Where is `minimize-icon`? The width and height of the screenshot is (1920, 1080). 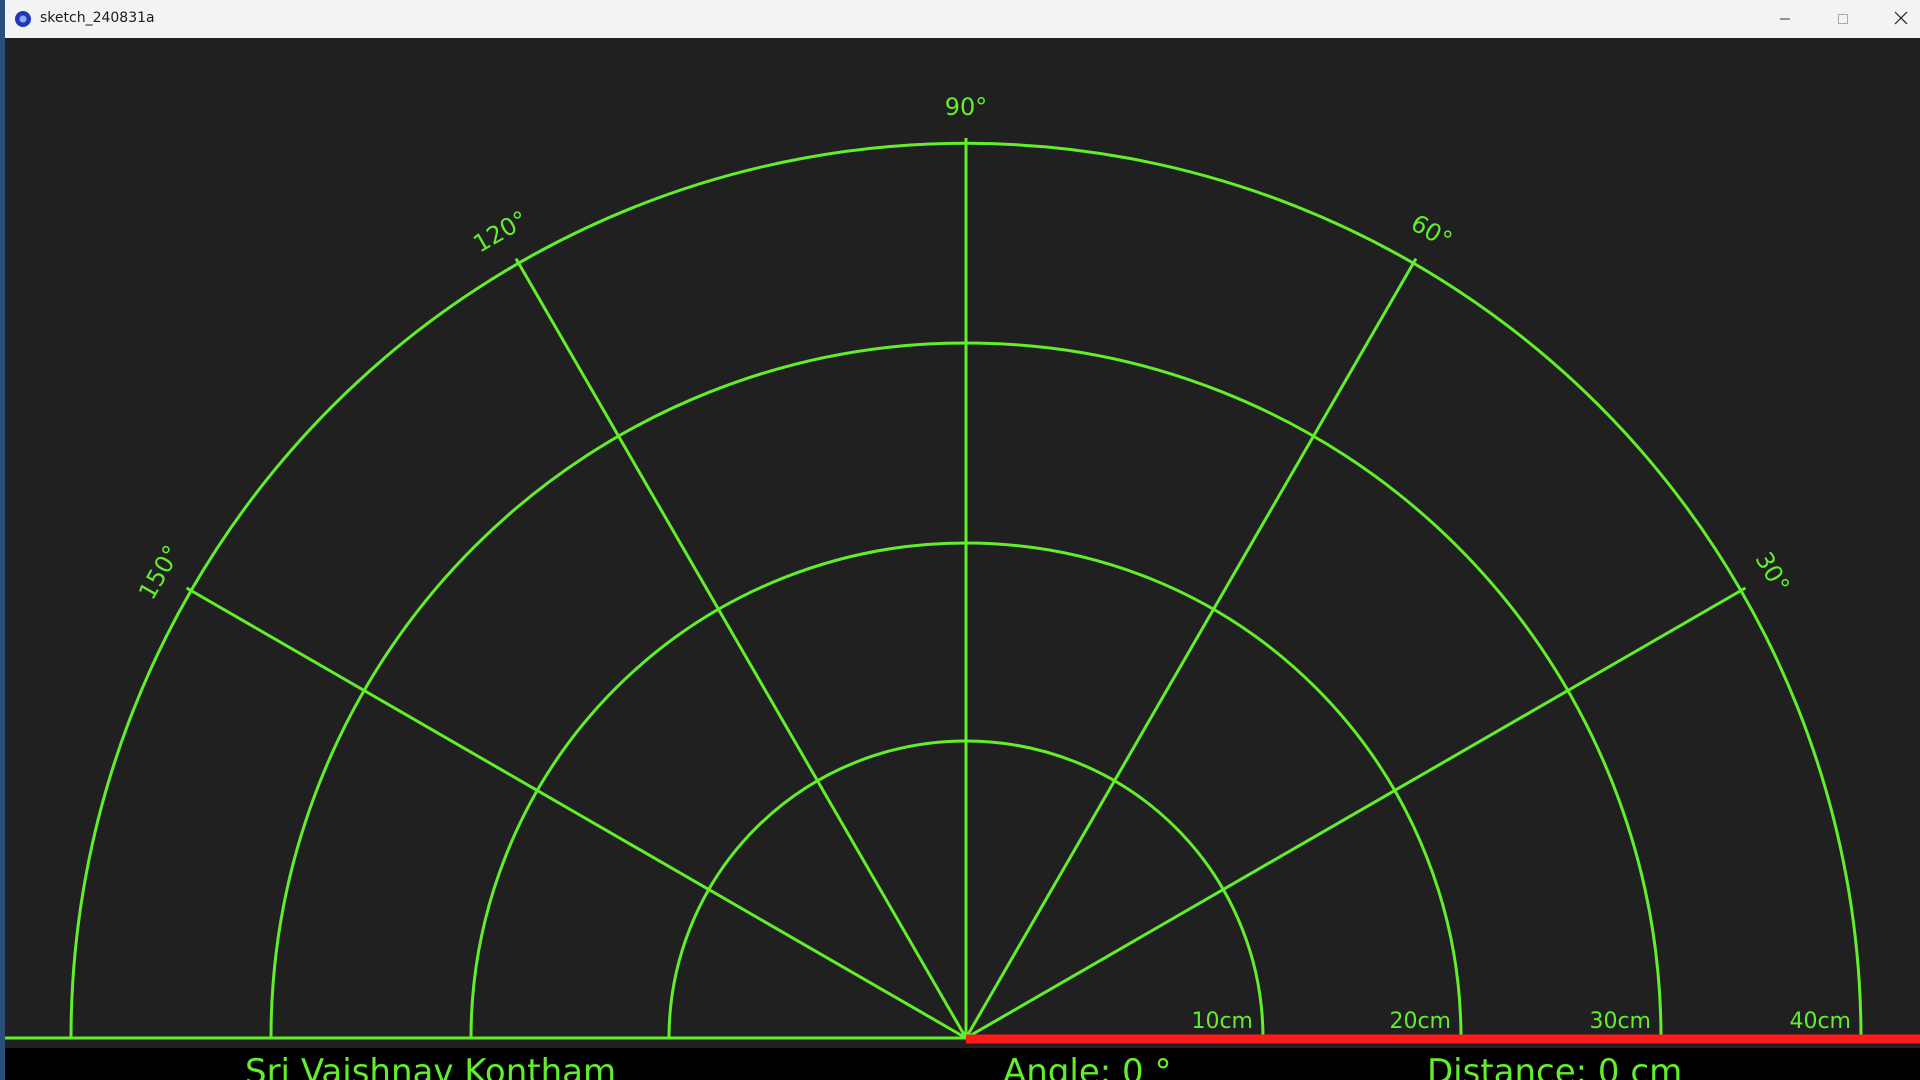
minimize-icon is located at coordinates (1785, 19).